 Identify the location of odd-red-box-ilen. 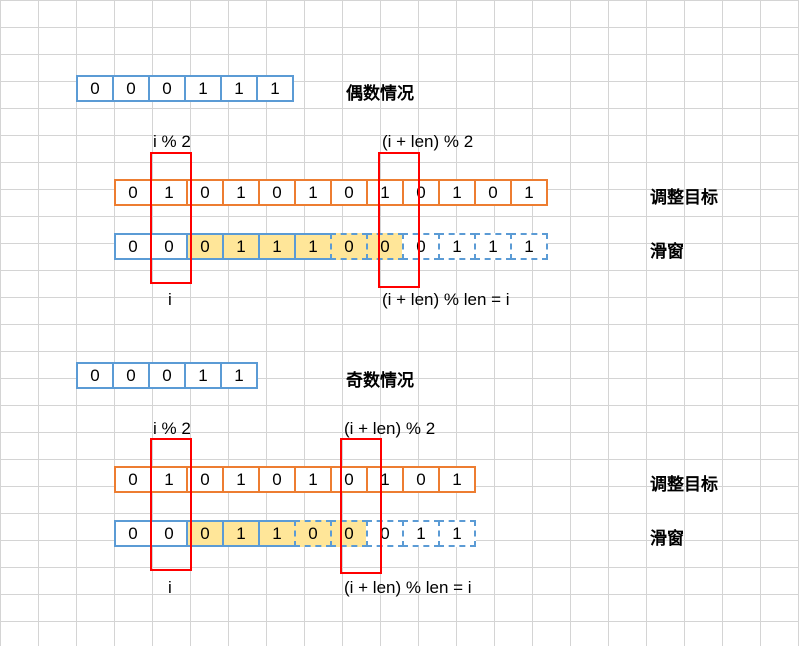
(361, 506).